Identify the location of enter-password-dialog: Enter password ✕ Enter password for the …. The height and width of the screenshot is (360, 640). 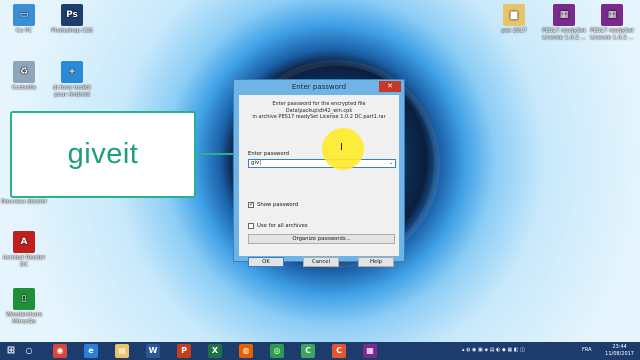
(319, 173).